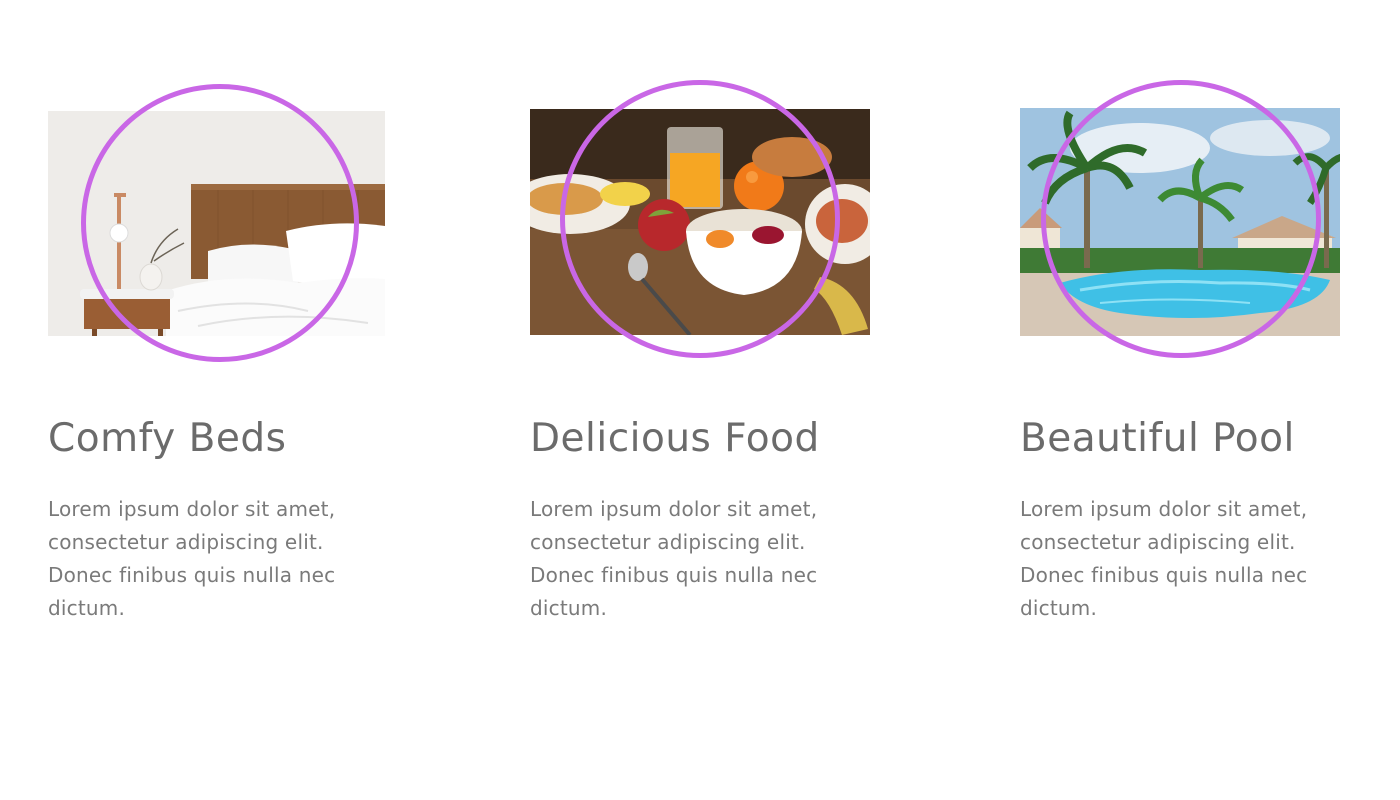 The height and width of the screenshot is (800, 1400). I want to click on breakfast-photo, so click(700, 222).